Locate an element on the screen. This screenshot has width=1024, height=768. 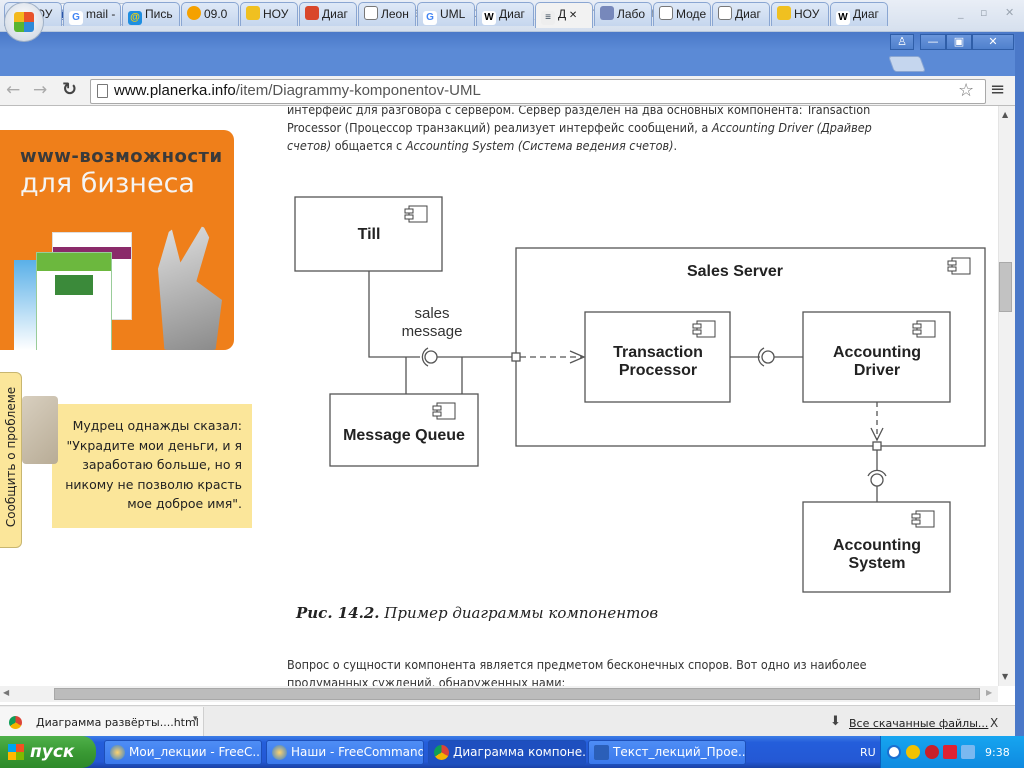
browser-tab: Леон is located at coordinates (387, 14).